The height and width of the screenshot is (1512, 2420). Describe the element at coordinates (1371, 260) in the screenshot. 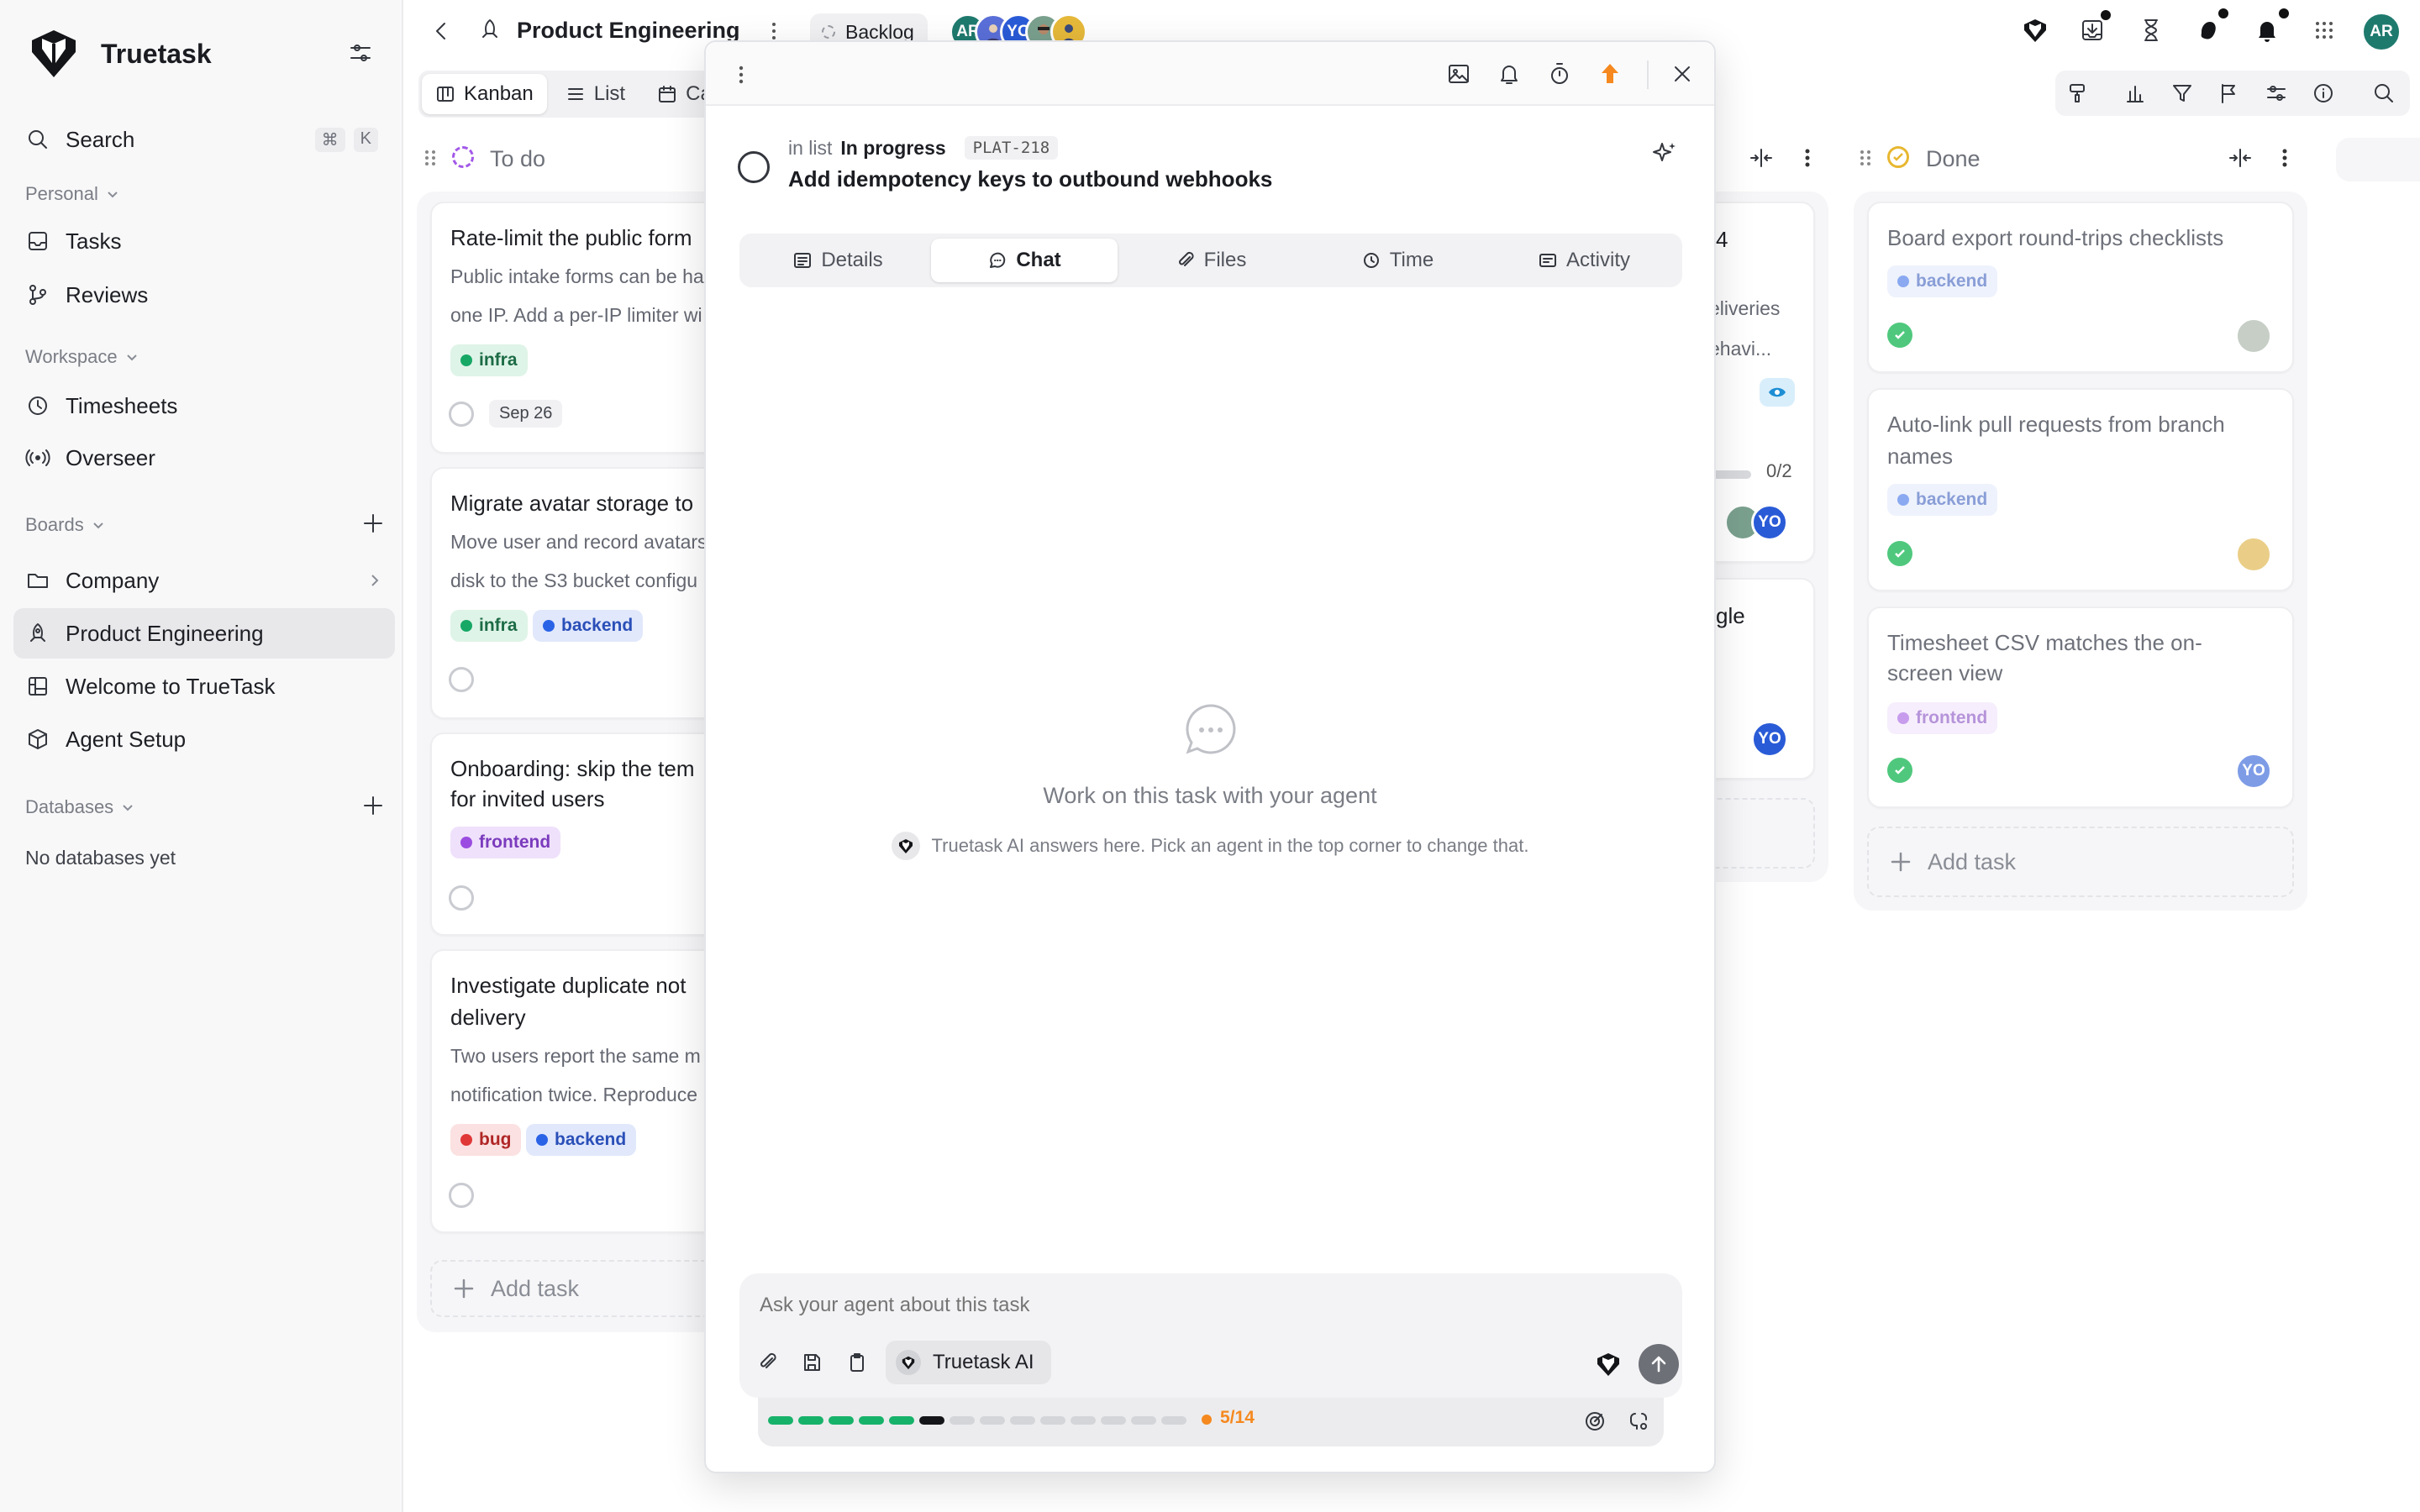

I see `clock-icon` at that location.